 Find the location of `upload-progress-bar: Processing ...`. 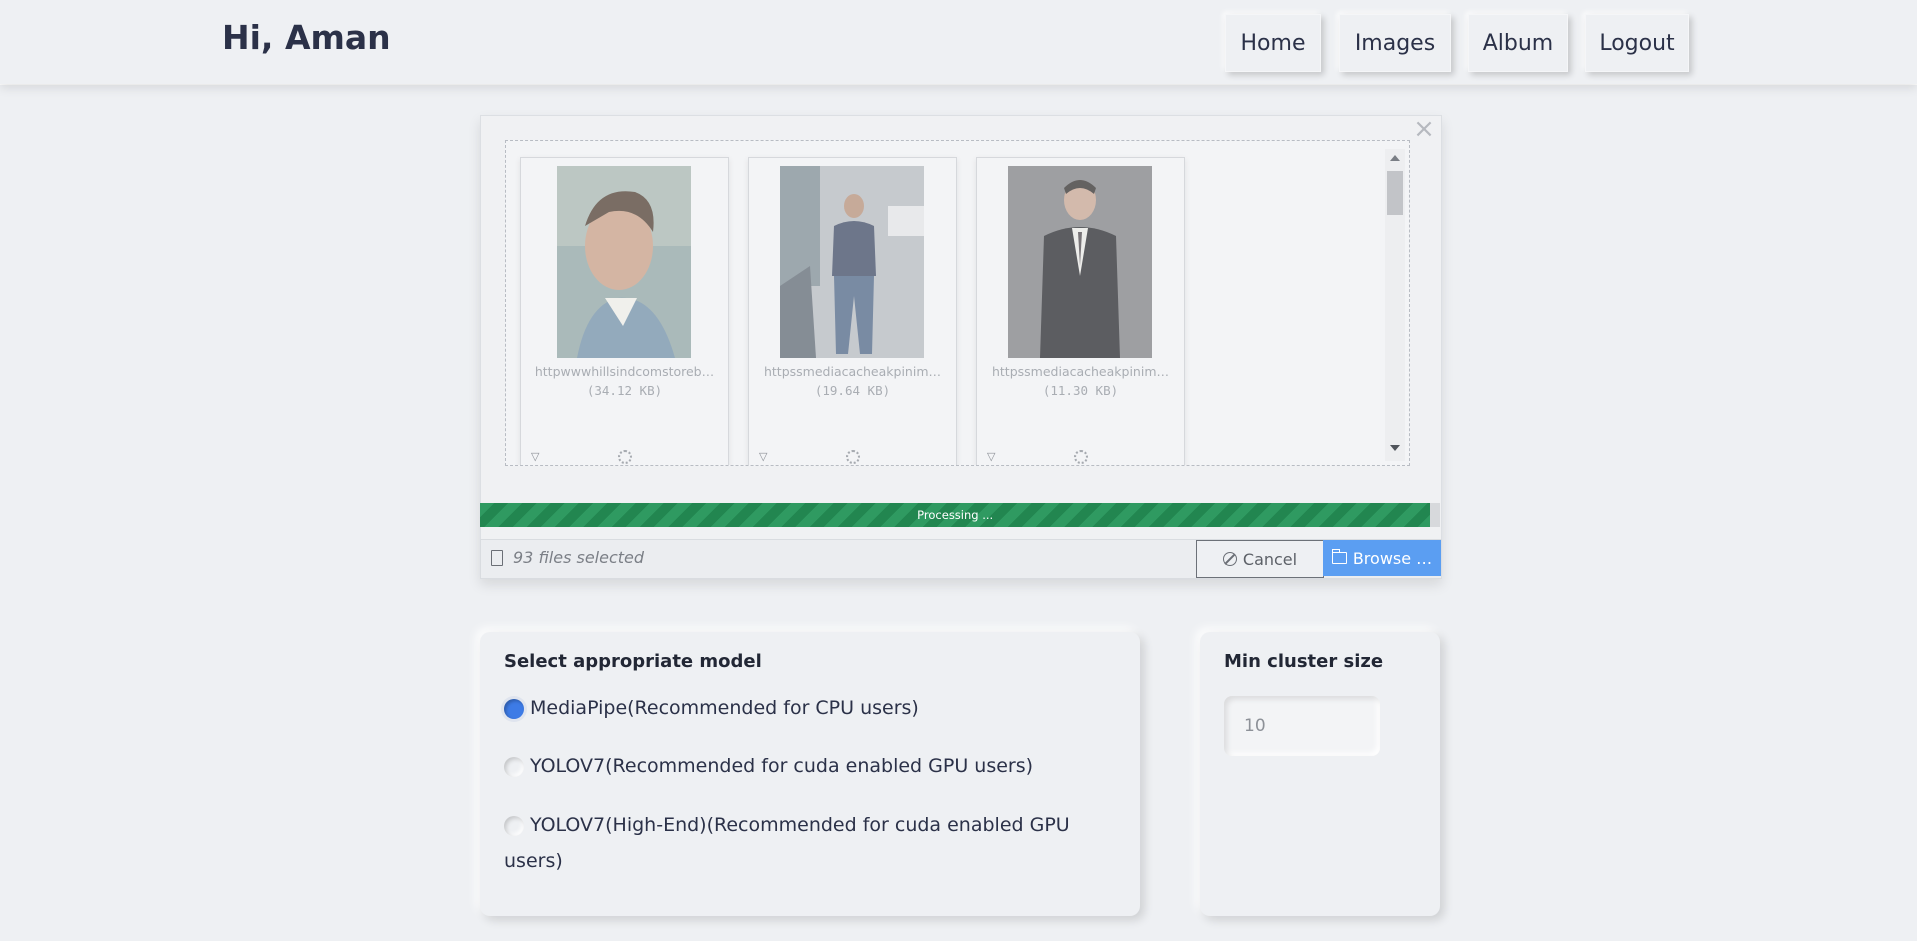

upload-progress-bar: Processing ... is located at coordinates (960, 515).